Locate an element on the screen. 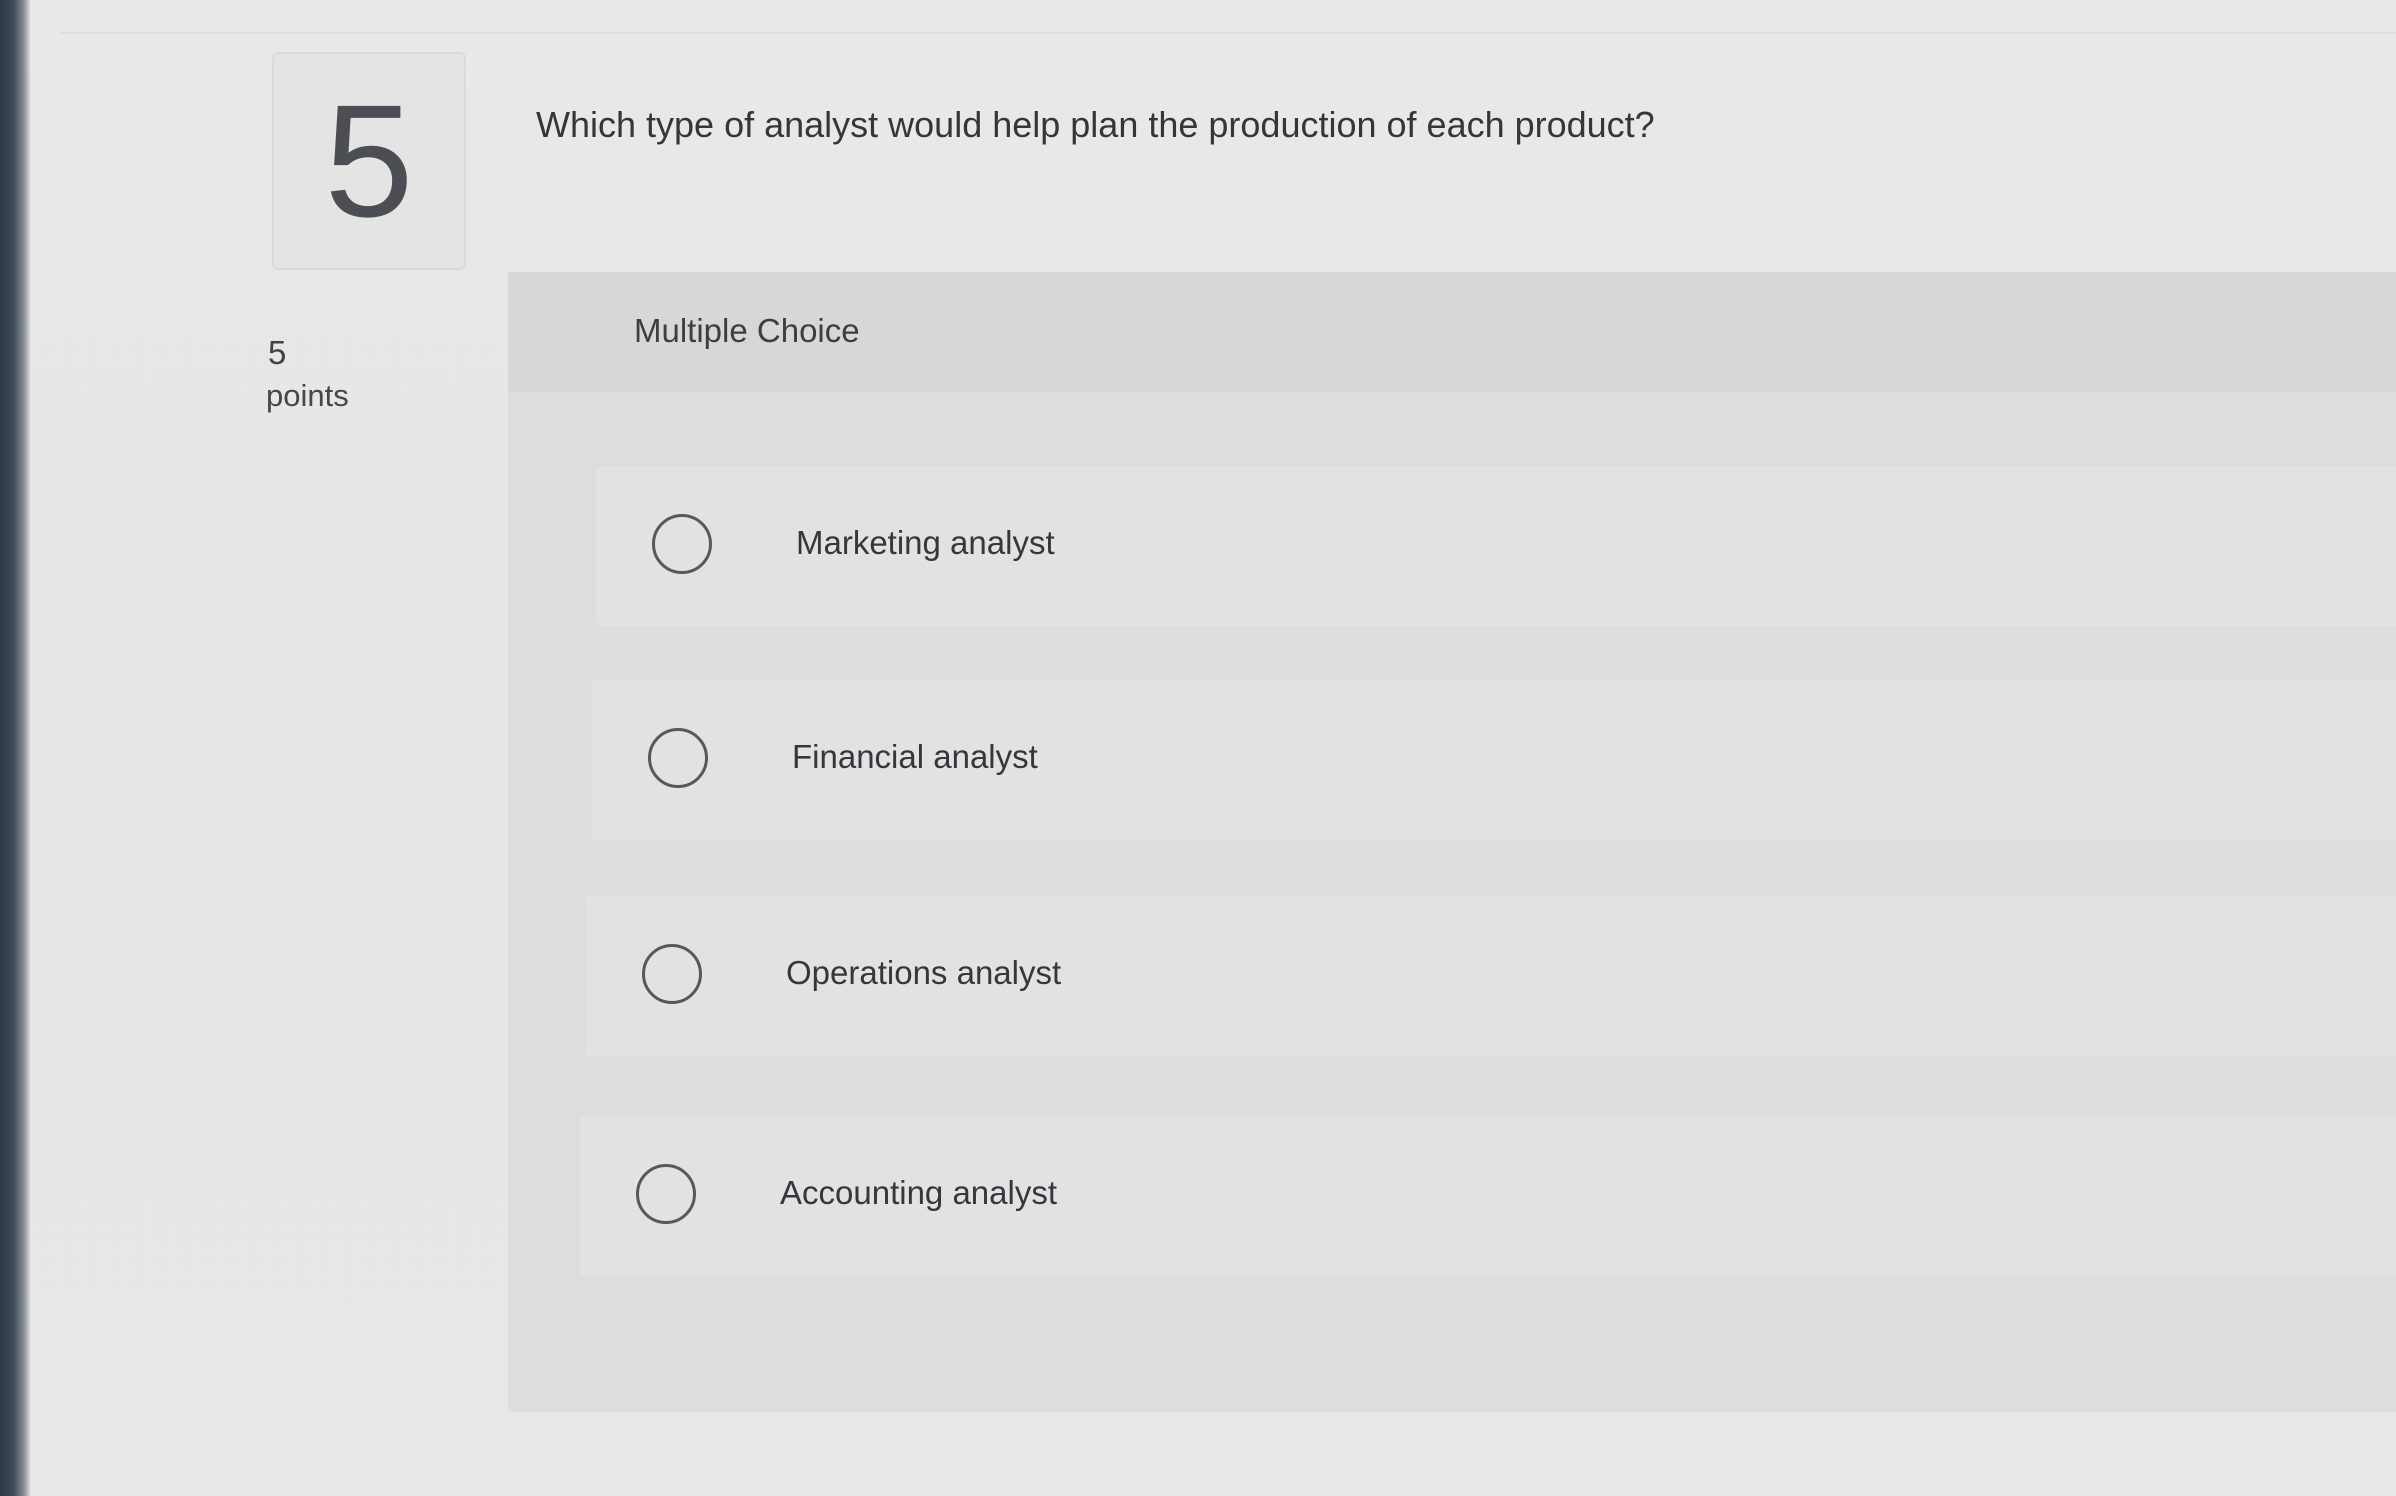 The width and height of the screenshot is (2396, 1496). option-operations-analyst: Operations analyst is located at coordinates (1491, 976).